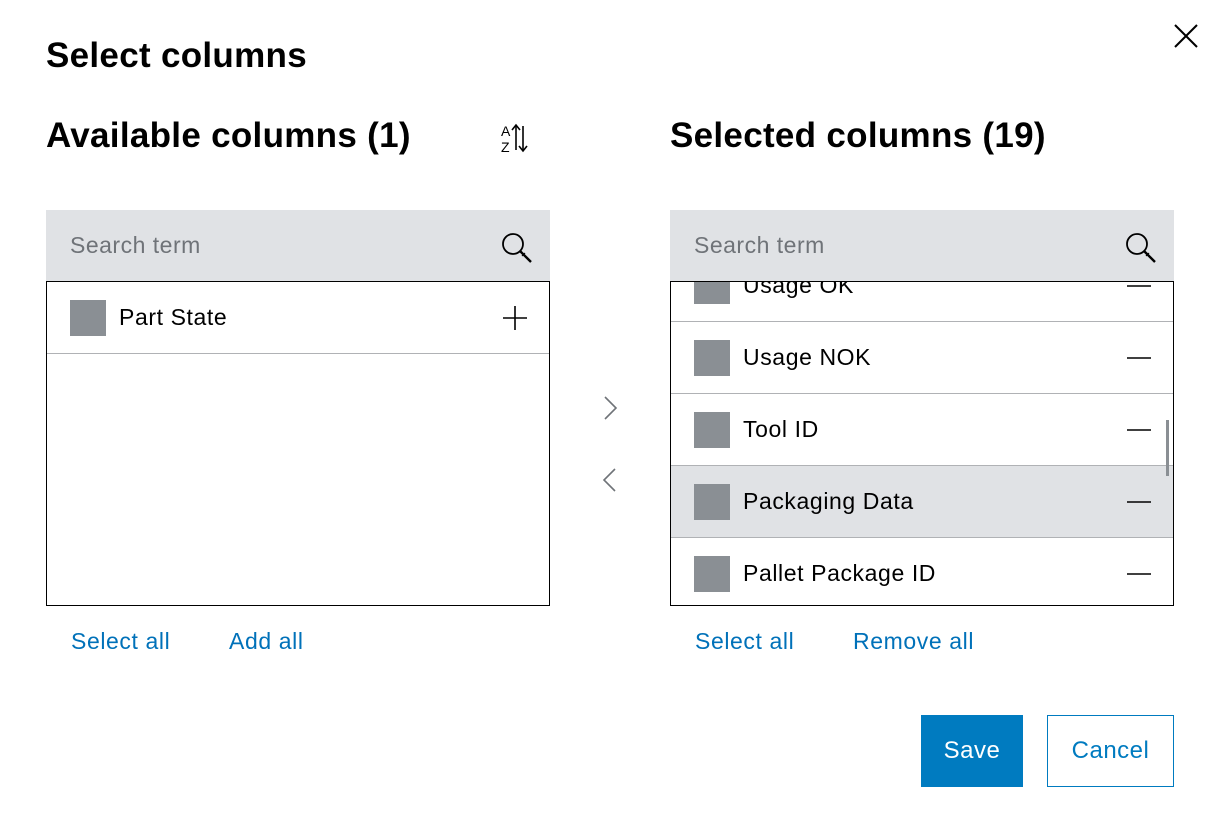 This screenshot has width=1219, height=832. Describe the element at coordinates (807, 357) in the screenshot. I see `column-label: Usage NOK` at that location.